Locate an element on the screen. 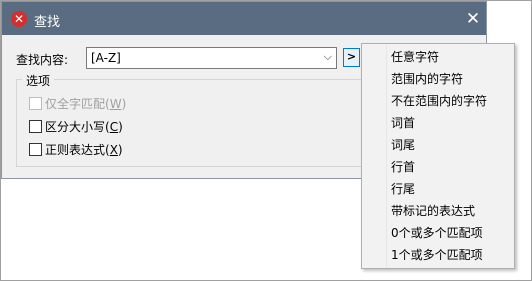 The image size is (532, 281). menu-item-beginning-of-word: 词首 is located at coordinates (403, 123).